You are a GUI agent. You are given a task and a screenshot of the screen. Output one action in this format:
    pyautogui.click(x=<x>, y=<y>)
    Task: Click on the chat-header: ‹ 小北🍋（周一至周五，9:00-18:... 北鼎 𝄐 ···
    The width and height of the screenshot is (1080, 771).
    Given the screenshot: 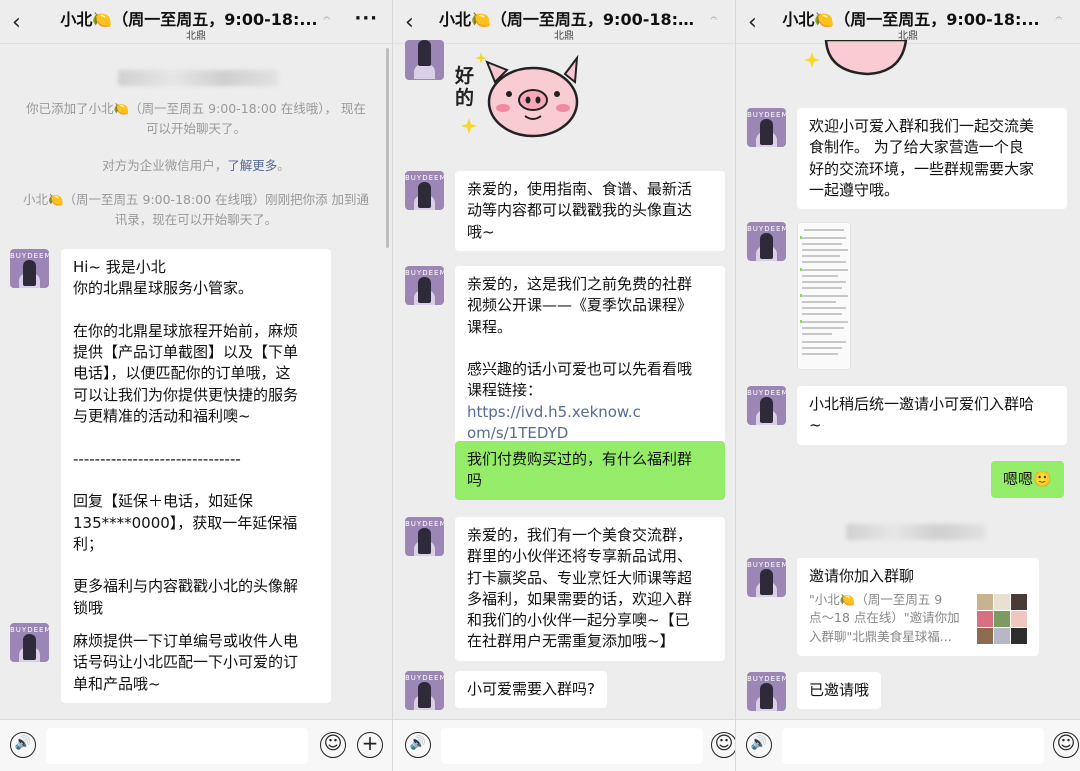 What is the action you would take?
    pyautogui.click(x=196, y=22)
    